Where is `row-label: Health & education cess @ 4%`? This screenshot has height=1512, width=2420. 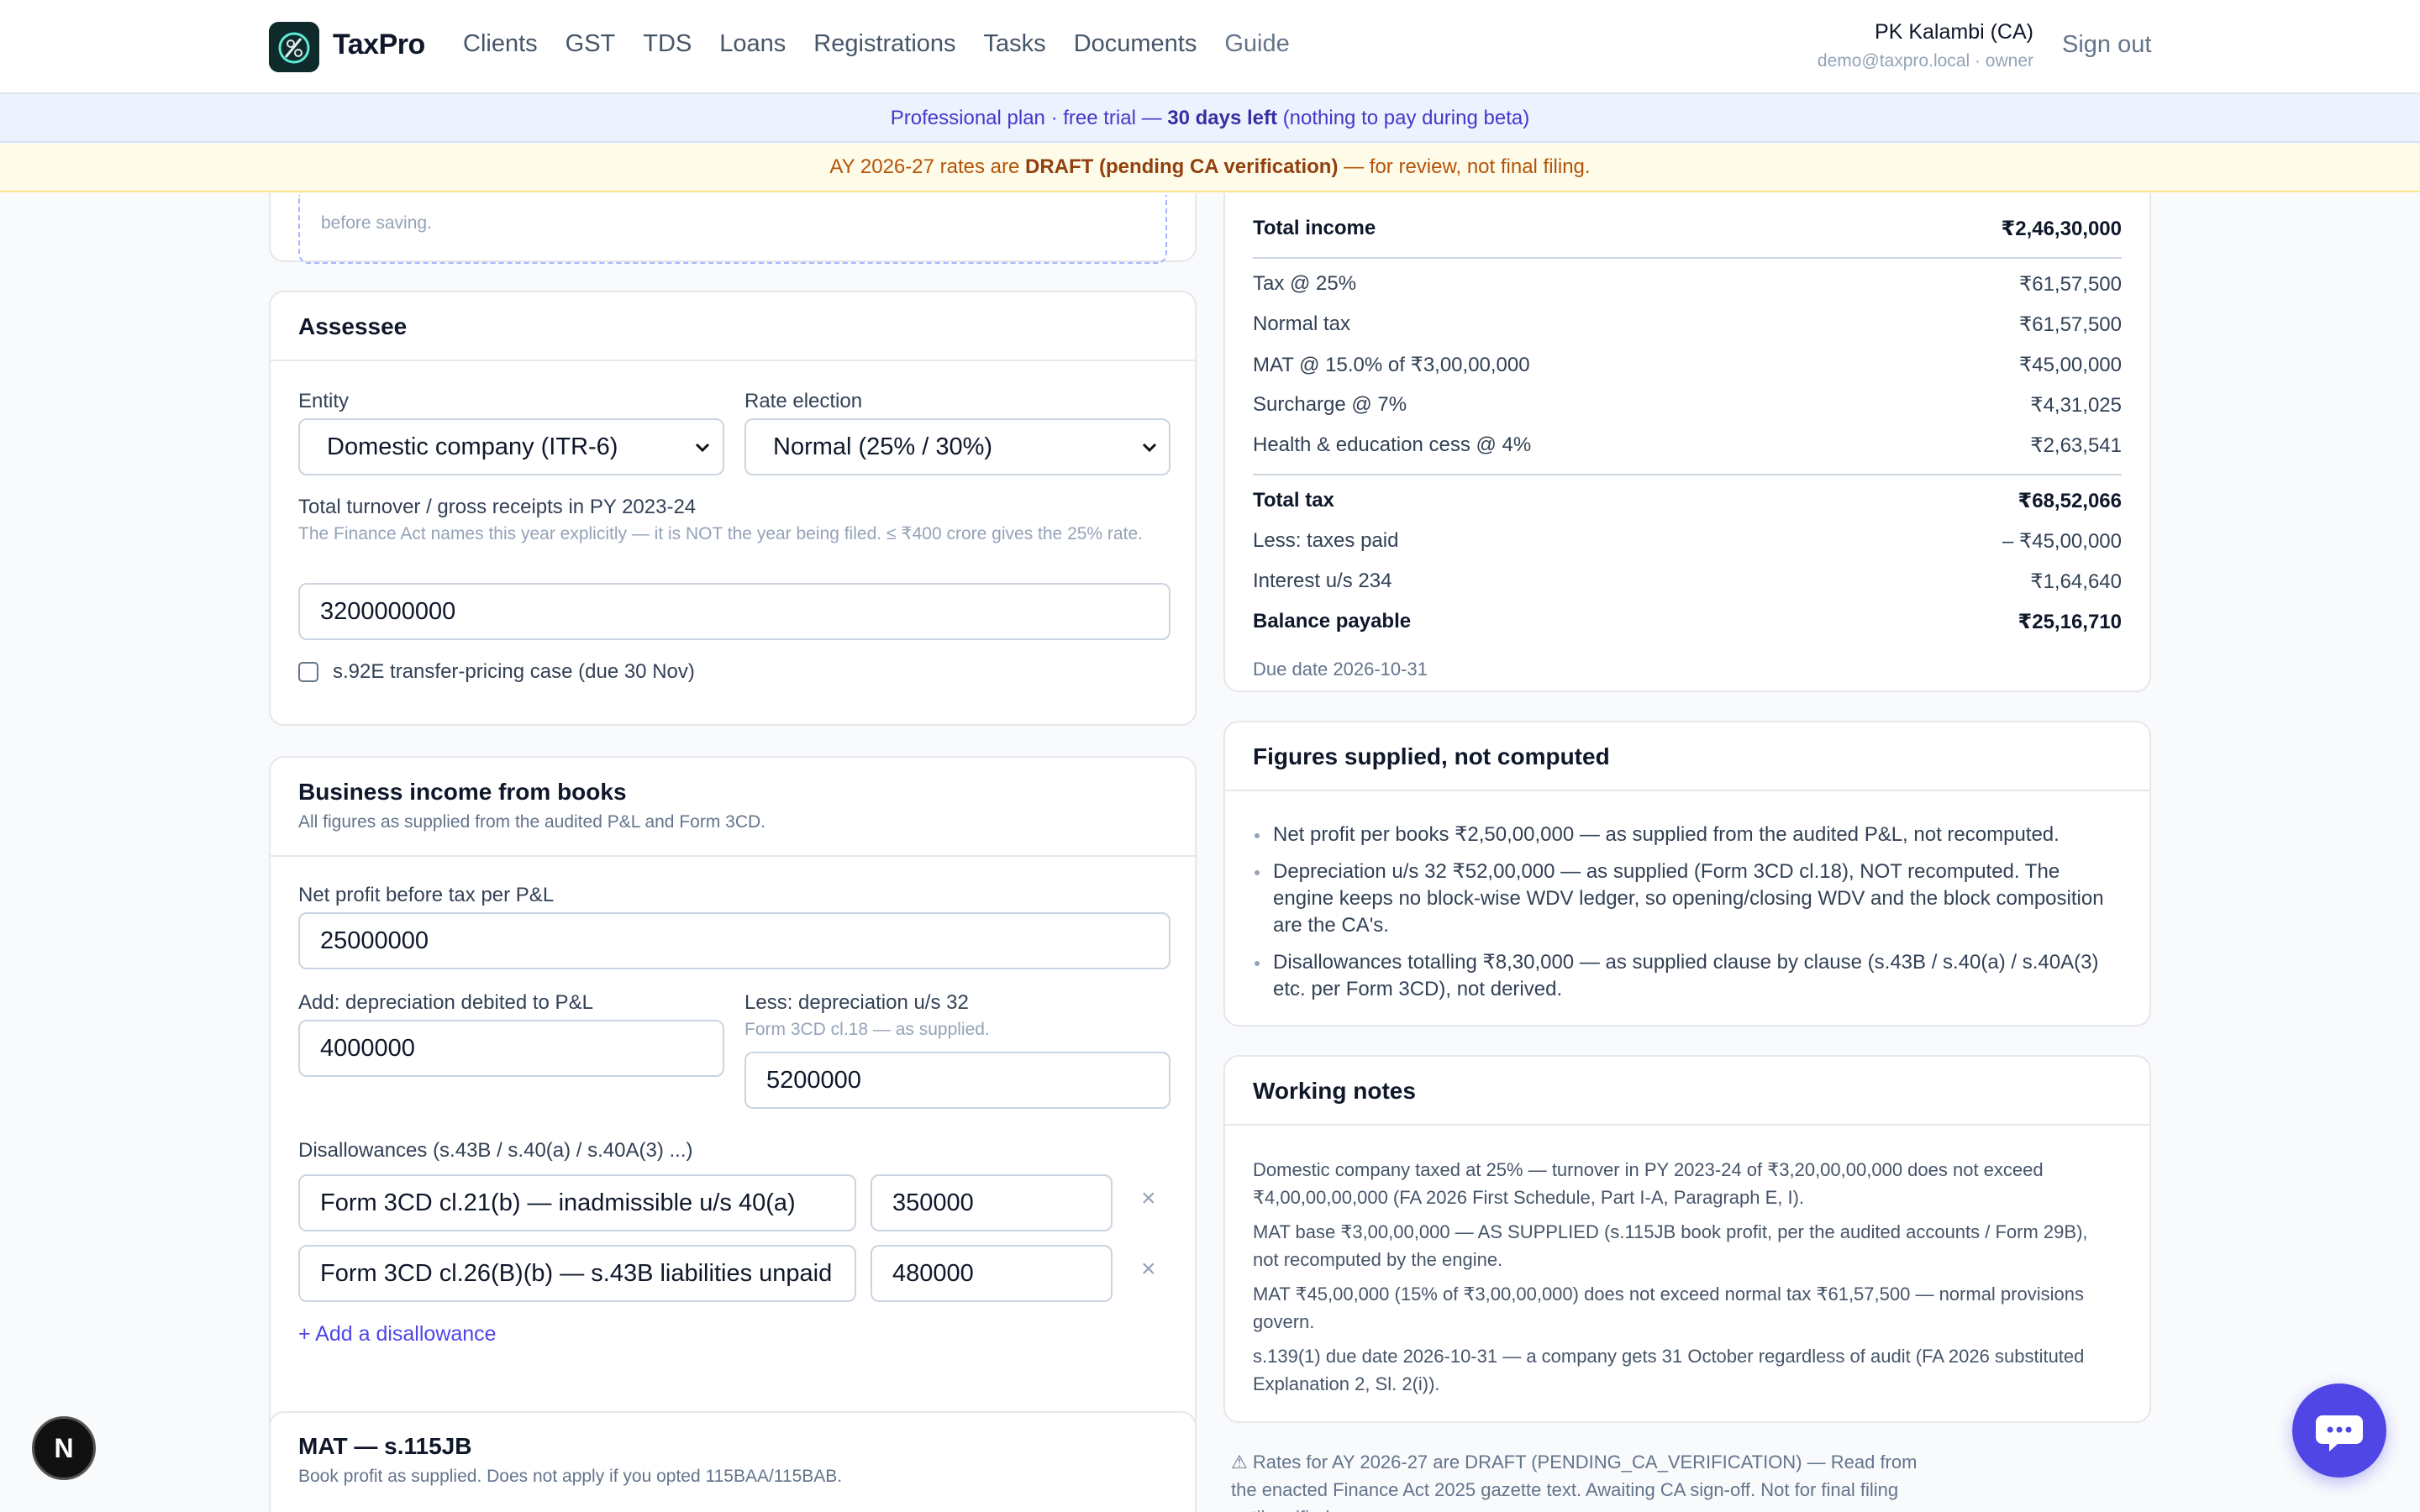 row-label: Health & education cess @ 4% is located at coordinates (1392, 444).